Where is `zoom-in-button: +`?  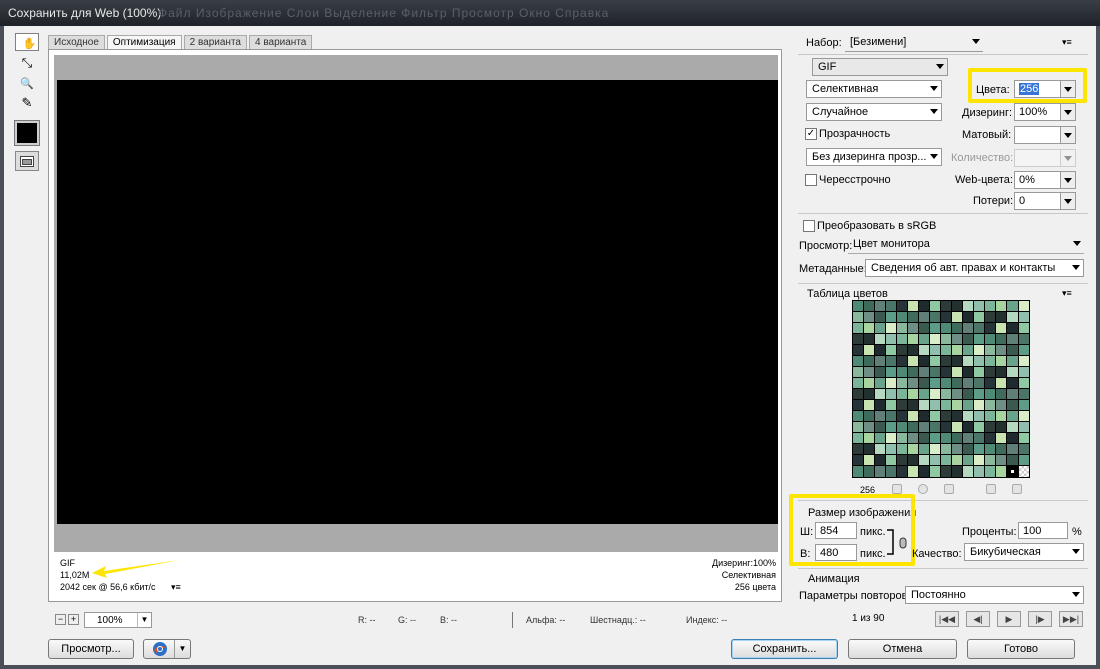
zoom-in-button: + is located at coordinates (73, 619).